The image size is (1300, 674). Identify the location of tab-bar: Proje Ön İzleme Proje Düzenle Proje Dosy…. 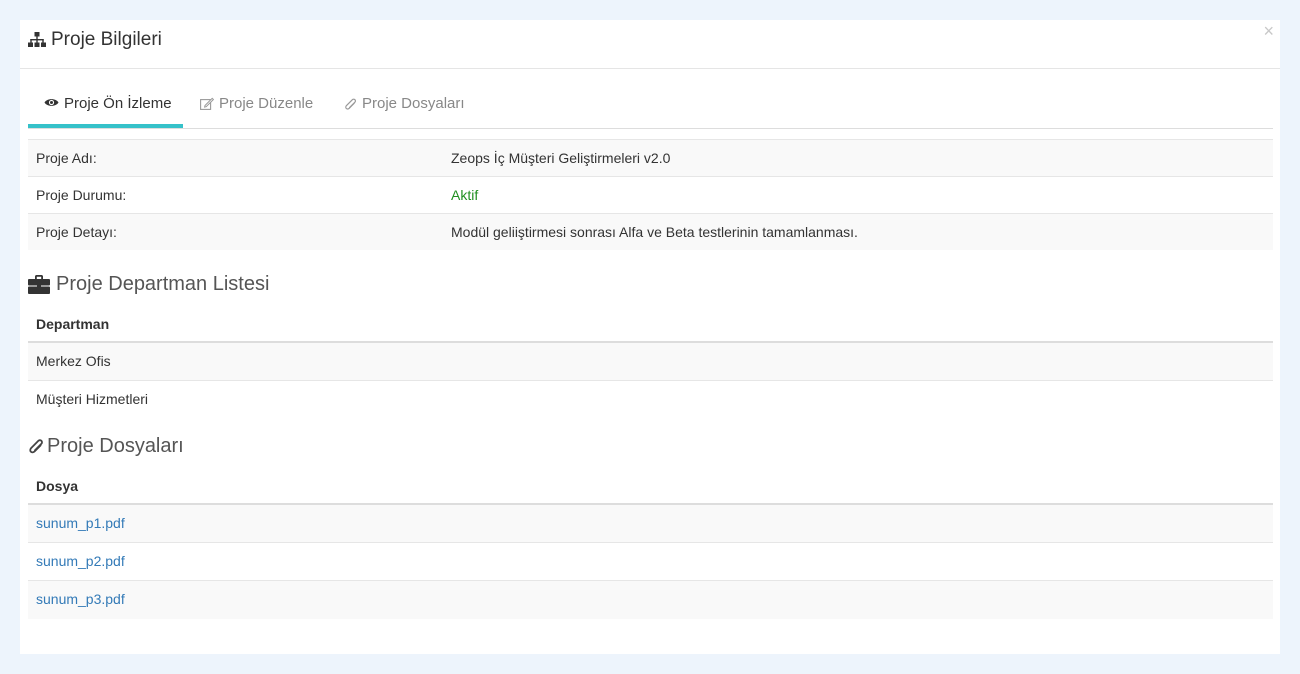
(650, 109).